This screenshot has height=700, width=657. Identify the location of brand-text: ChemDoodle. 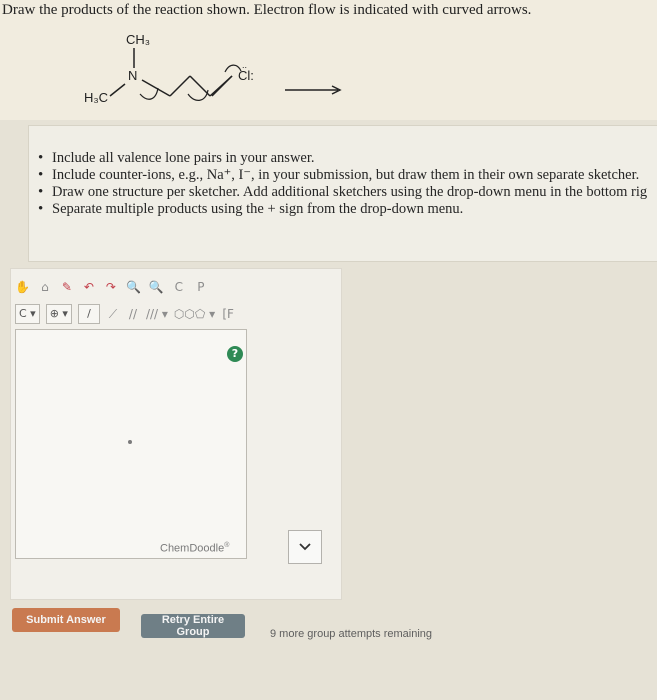
(192, 548).